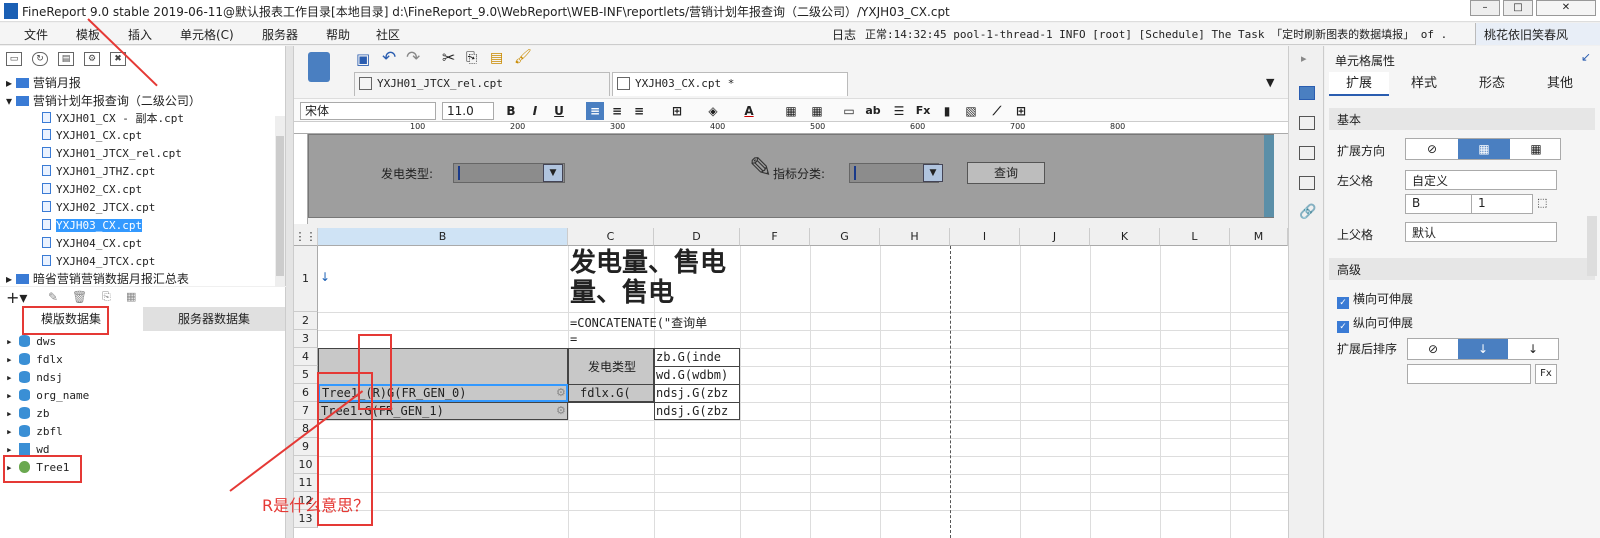 The height and width of the screenshot is (538, 1600). Describe the element at coordinates (1359, 84) in the screenshot. I see `tab-expand: 扩展` at that location.